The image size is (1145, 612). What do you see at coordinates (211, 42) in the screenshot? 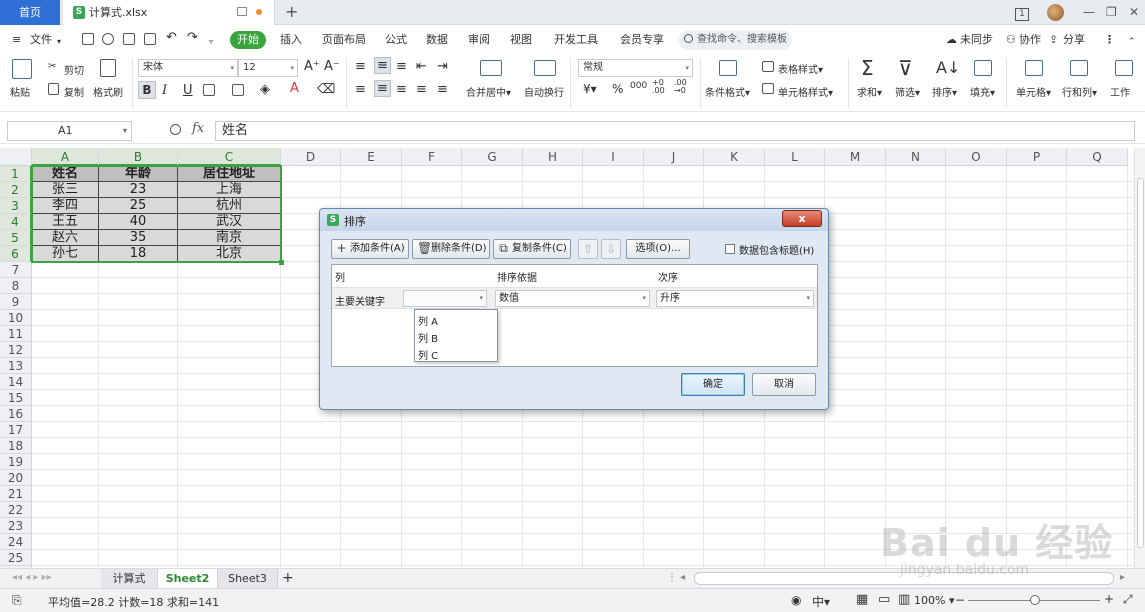
I see `customize-toolbar-icon: ▿` at bounding box center [211, 42].